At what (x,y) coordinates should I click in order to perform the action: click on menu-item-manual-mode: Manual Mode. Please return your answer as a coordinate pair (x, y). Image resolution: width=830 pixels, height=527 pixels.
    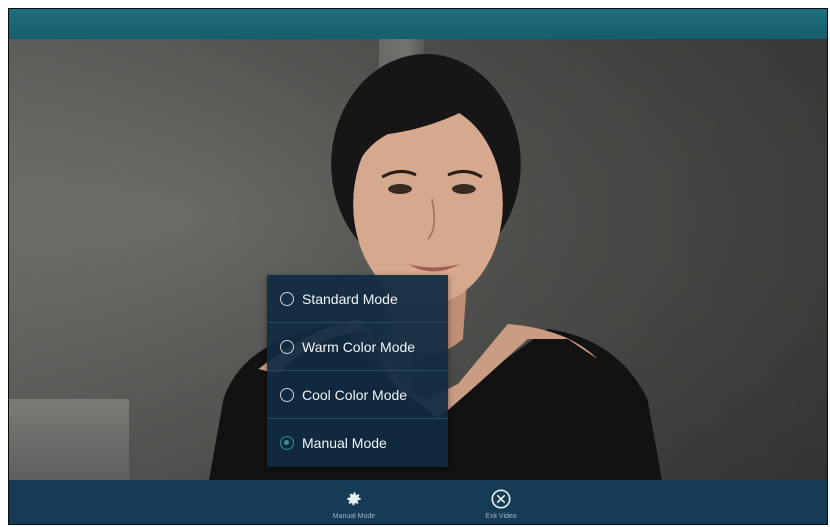
    Looking at the image, I should click on (357, 443).